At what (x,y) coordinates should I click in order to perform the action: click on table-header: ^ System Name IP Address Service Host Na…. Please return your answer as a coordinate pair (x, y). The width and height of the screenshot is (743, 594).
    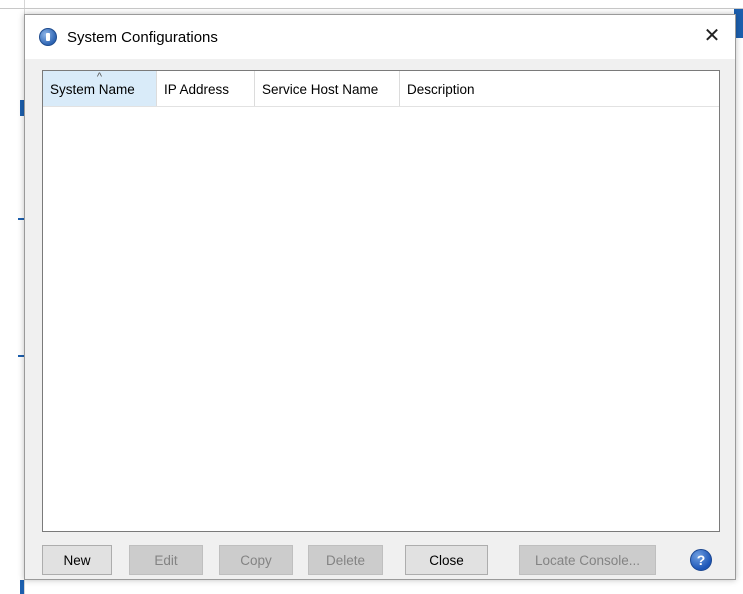
    Looking at the image, I should click on (381, 89).